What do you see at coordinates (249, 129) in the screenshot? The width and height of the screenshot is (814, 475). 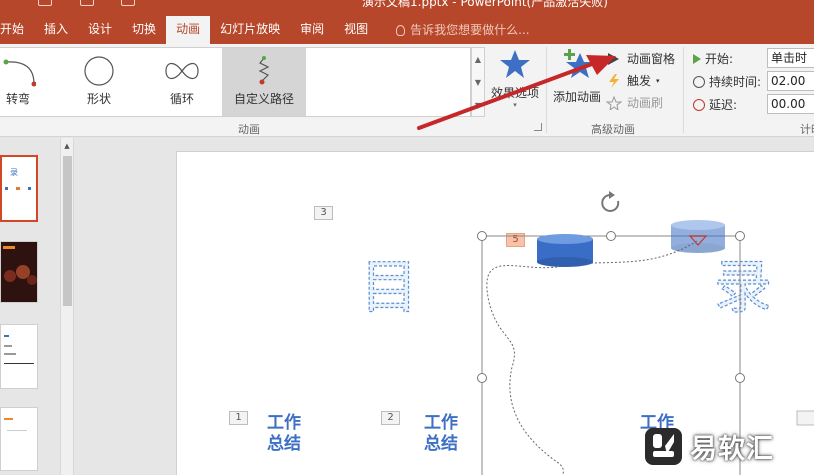 I see `group-label-animation: 动画` at bounding box center [249, 129].